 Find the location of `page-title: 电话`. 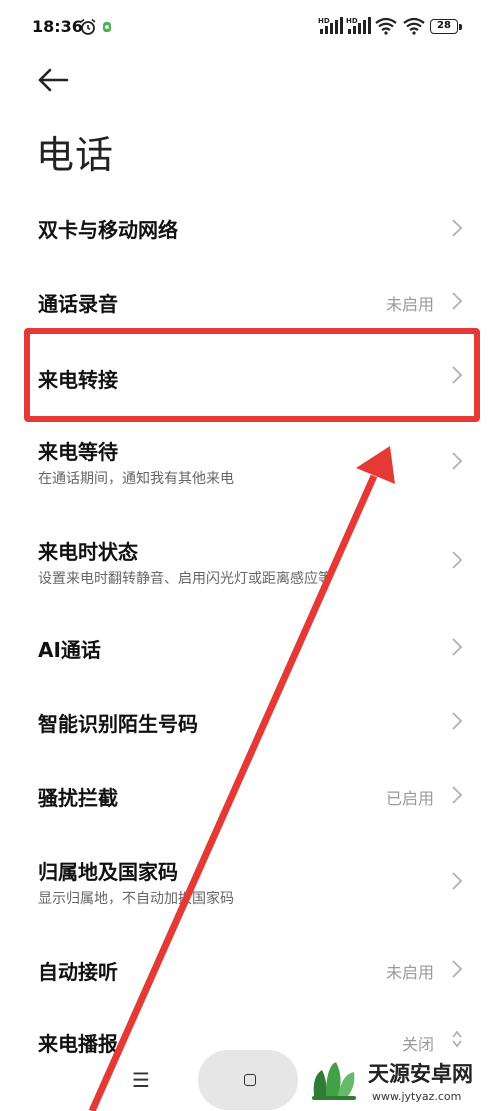

page-title: 电话 is located at coordinates (75, 155).